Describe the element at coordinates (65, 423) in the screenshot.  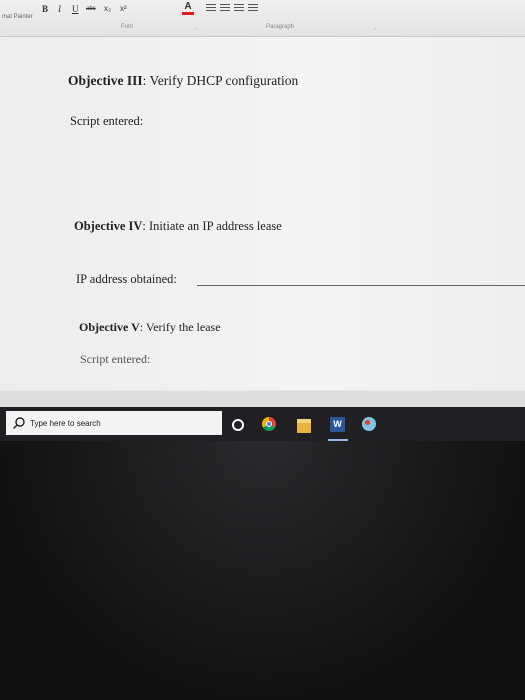
I see `search-placeholder: Type here to search` at that location.